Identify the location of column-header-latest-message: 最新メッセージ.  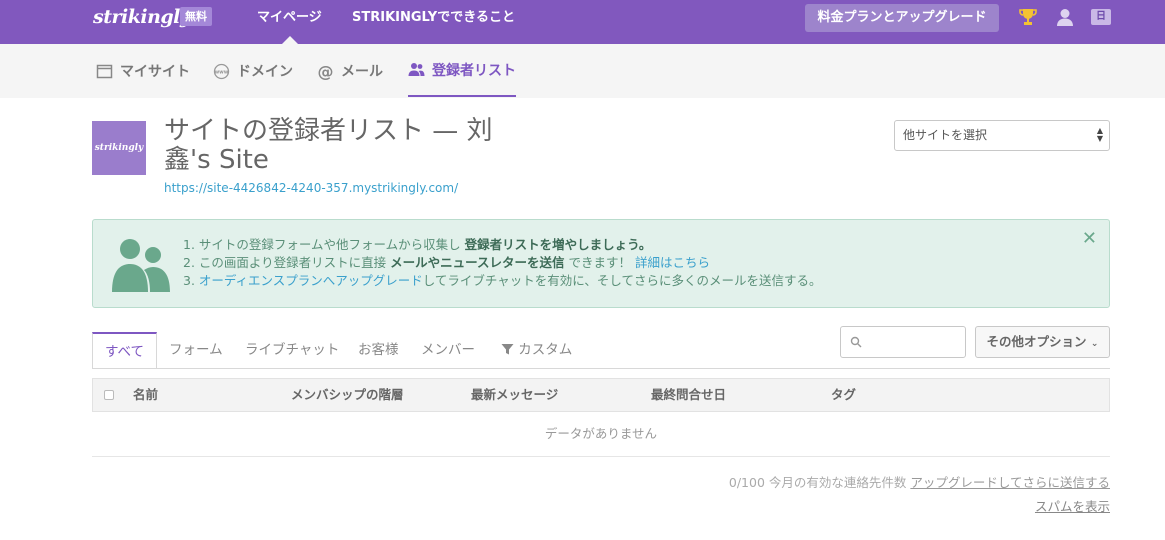
(514, 395).